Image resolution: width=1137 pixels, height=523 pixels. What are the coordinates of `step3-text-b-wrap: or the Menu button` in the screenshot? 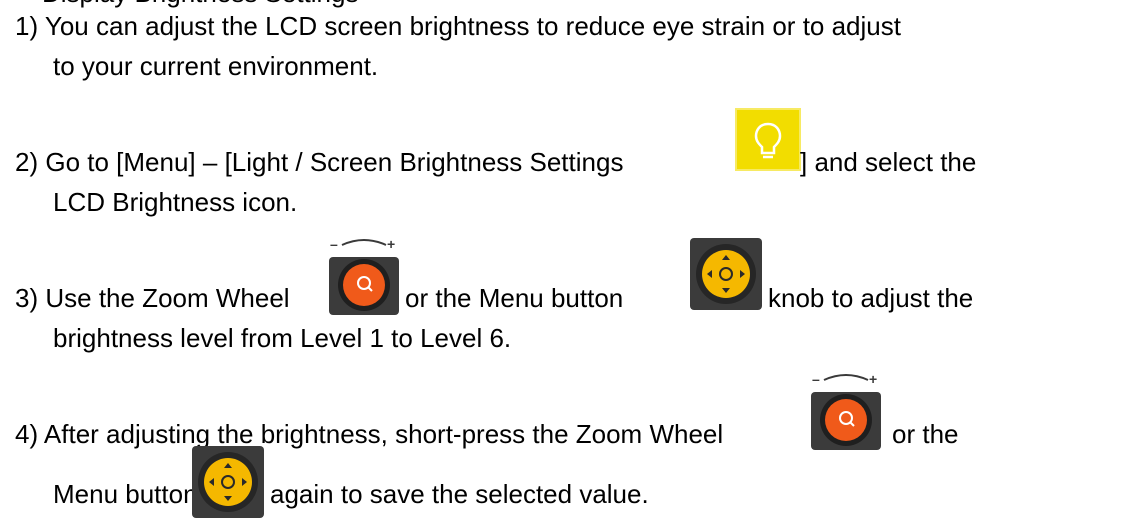 It's located at (514, 298).